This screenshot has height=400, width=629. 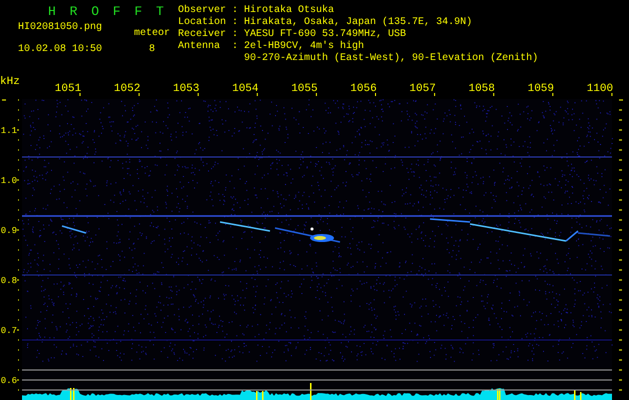 What do you see at coordinates (326, 34) in the screenshot?
I see `info-value: YAESU FT-690 53.749MHz, USB` at bounding box center [326, 34].